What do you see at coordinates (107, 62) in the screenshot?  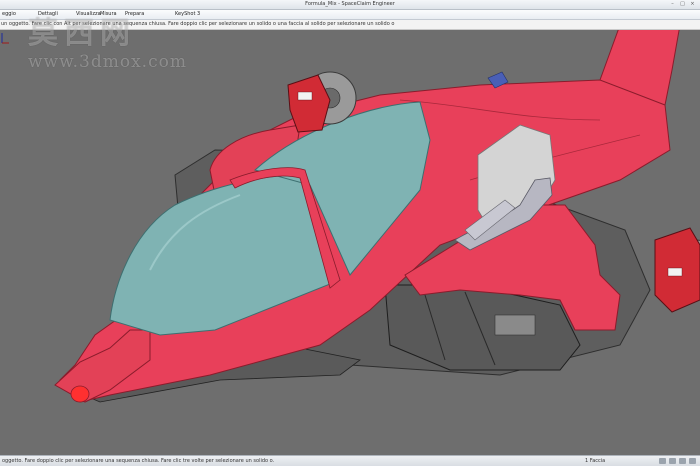 I see `watermark-url: www.3dmox.com` at bounding box center [107, 62].